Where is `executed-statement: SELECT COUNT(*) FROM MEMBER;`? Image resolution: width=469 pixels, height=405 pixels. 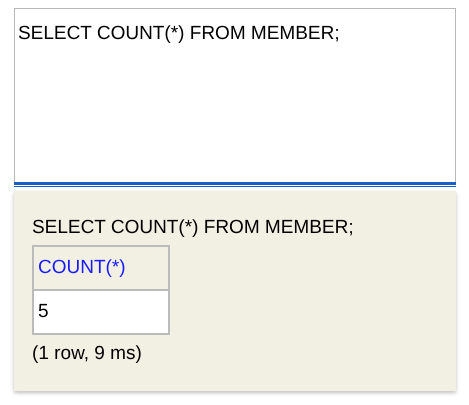 executed-statement: SELECT COUNT(*) FROM MEMBER; is located at coordinates (193, 228).